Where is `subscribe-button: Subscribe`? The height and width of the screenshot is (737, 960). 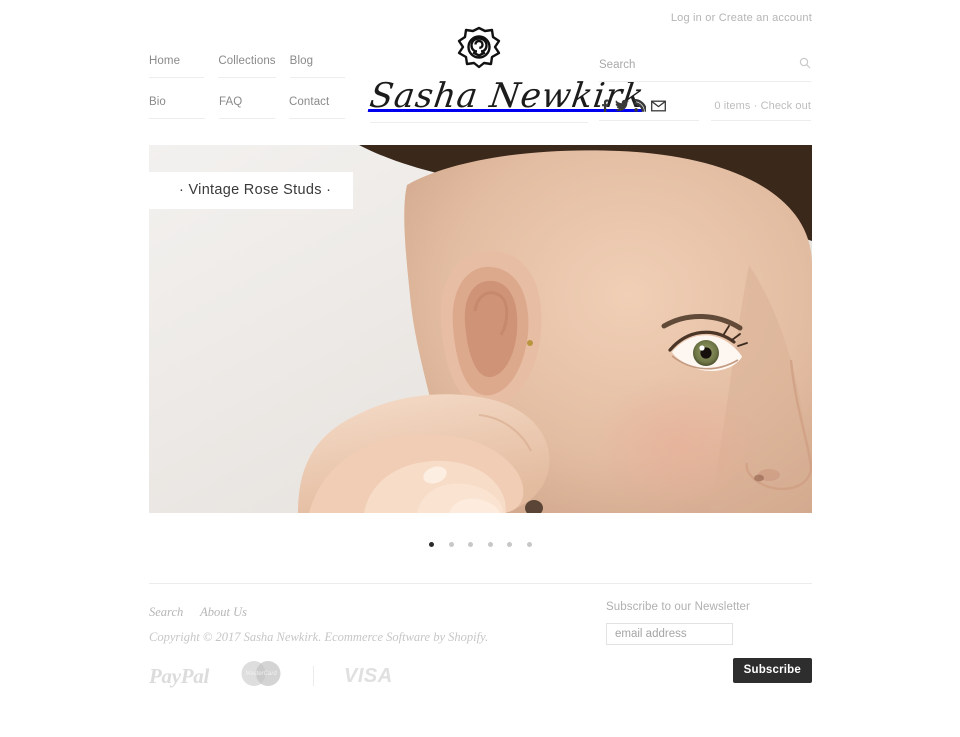
subscribe-button: Subscribe is located at coordinates (772, 670).